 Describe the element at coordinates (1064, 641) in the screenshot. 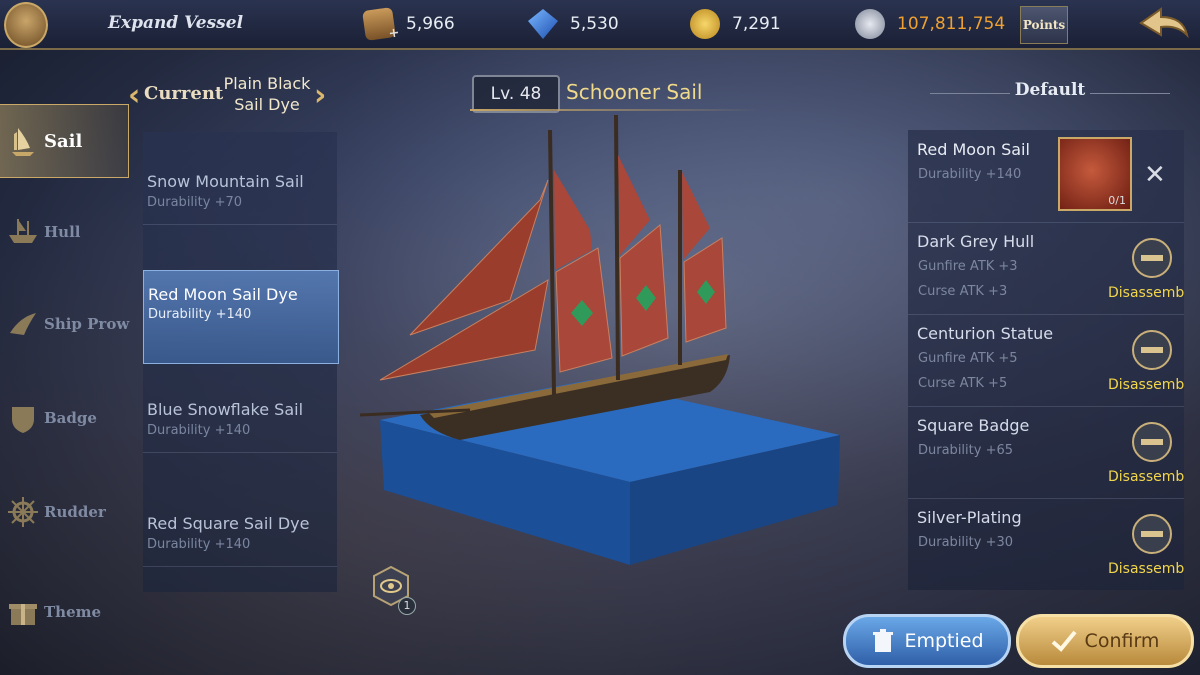

I see `checkmark-icon` at that location.